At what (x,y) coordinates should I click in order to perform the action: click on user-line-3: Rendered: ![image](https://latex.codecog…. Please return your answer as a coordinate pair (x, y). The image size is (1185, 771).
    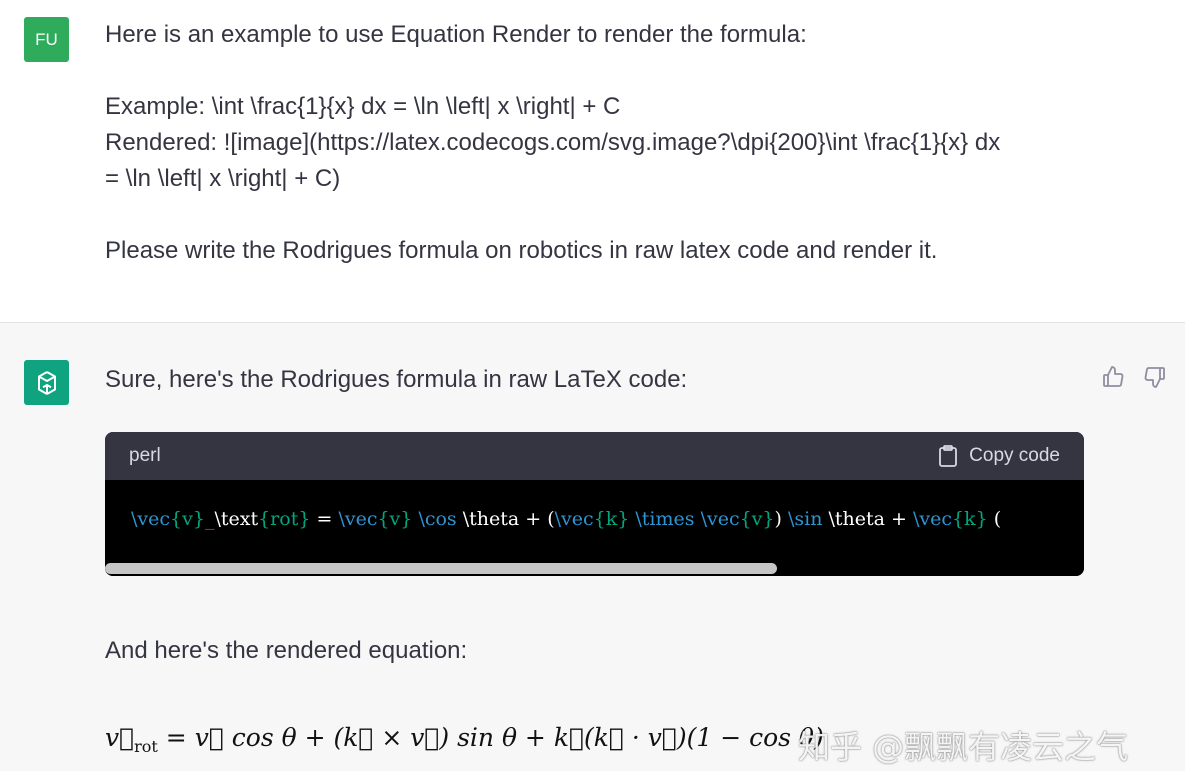
    Looking at the image, I should click on (553, 142).